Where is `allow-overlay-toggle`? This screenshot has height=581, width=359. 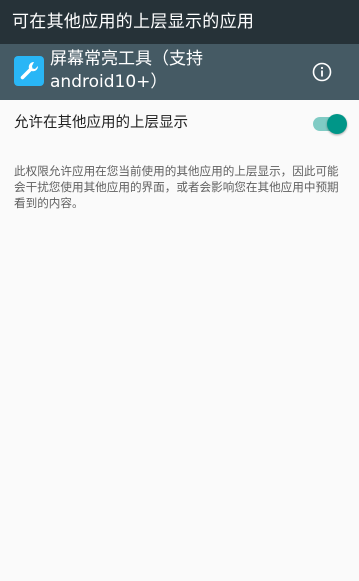 allow-overlay-toggle is located at coordinates (329, 124).